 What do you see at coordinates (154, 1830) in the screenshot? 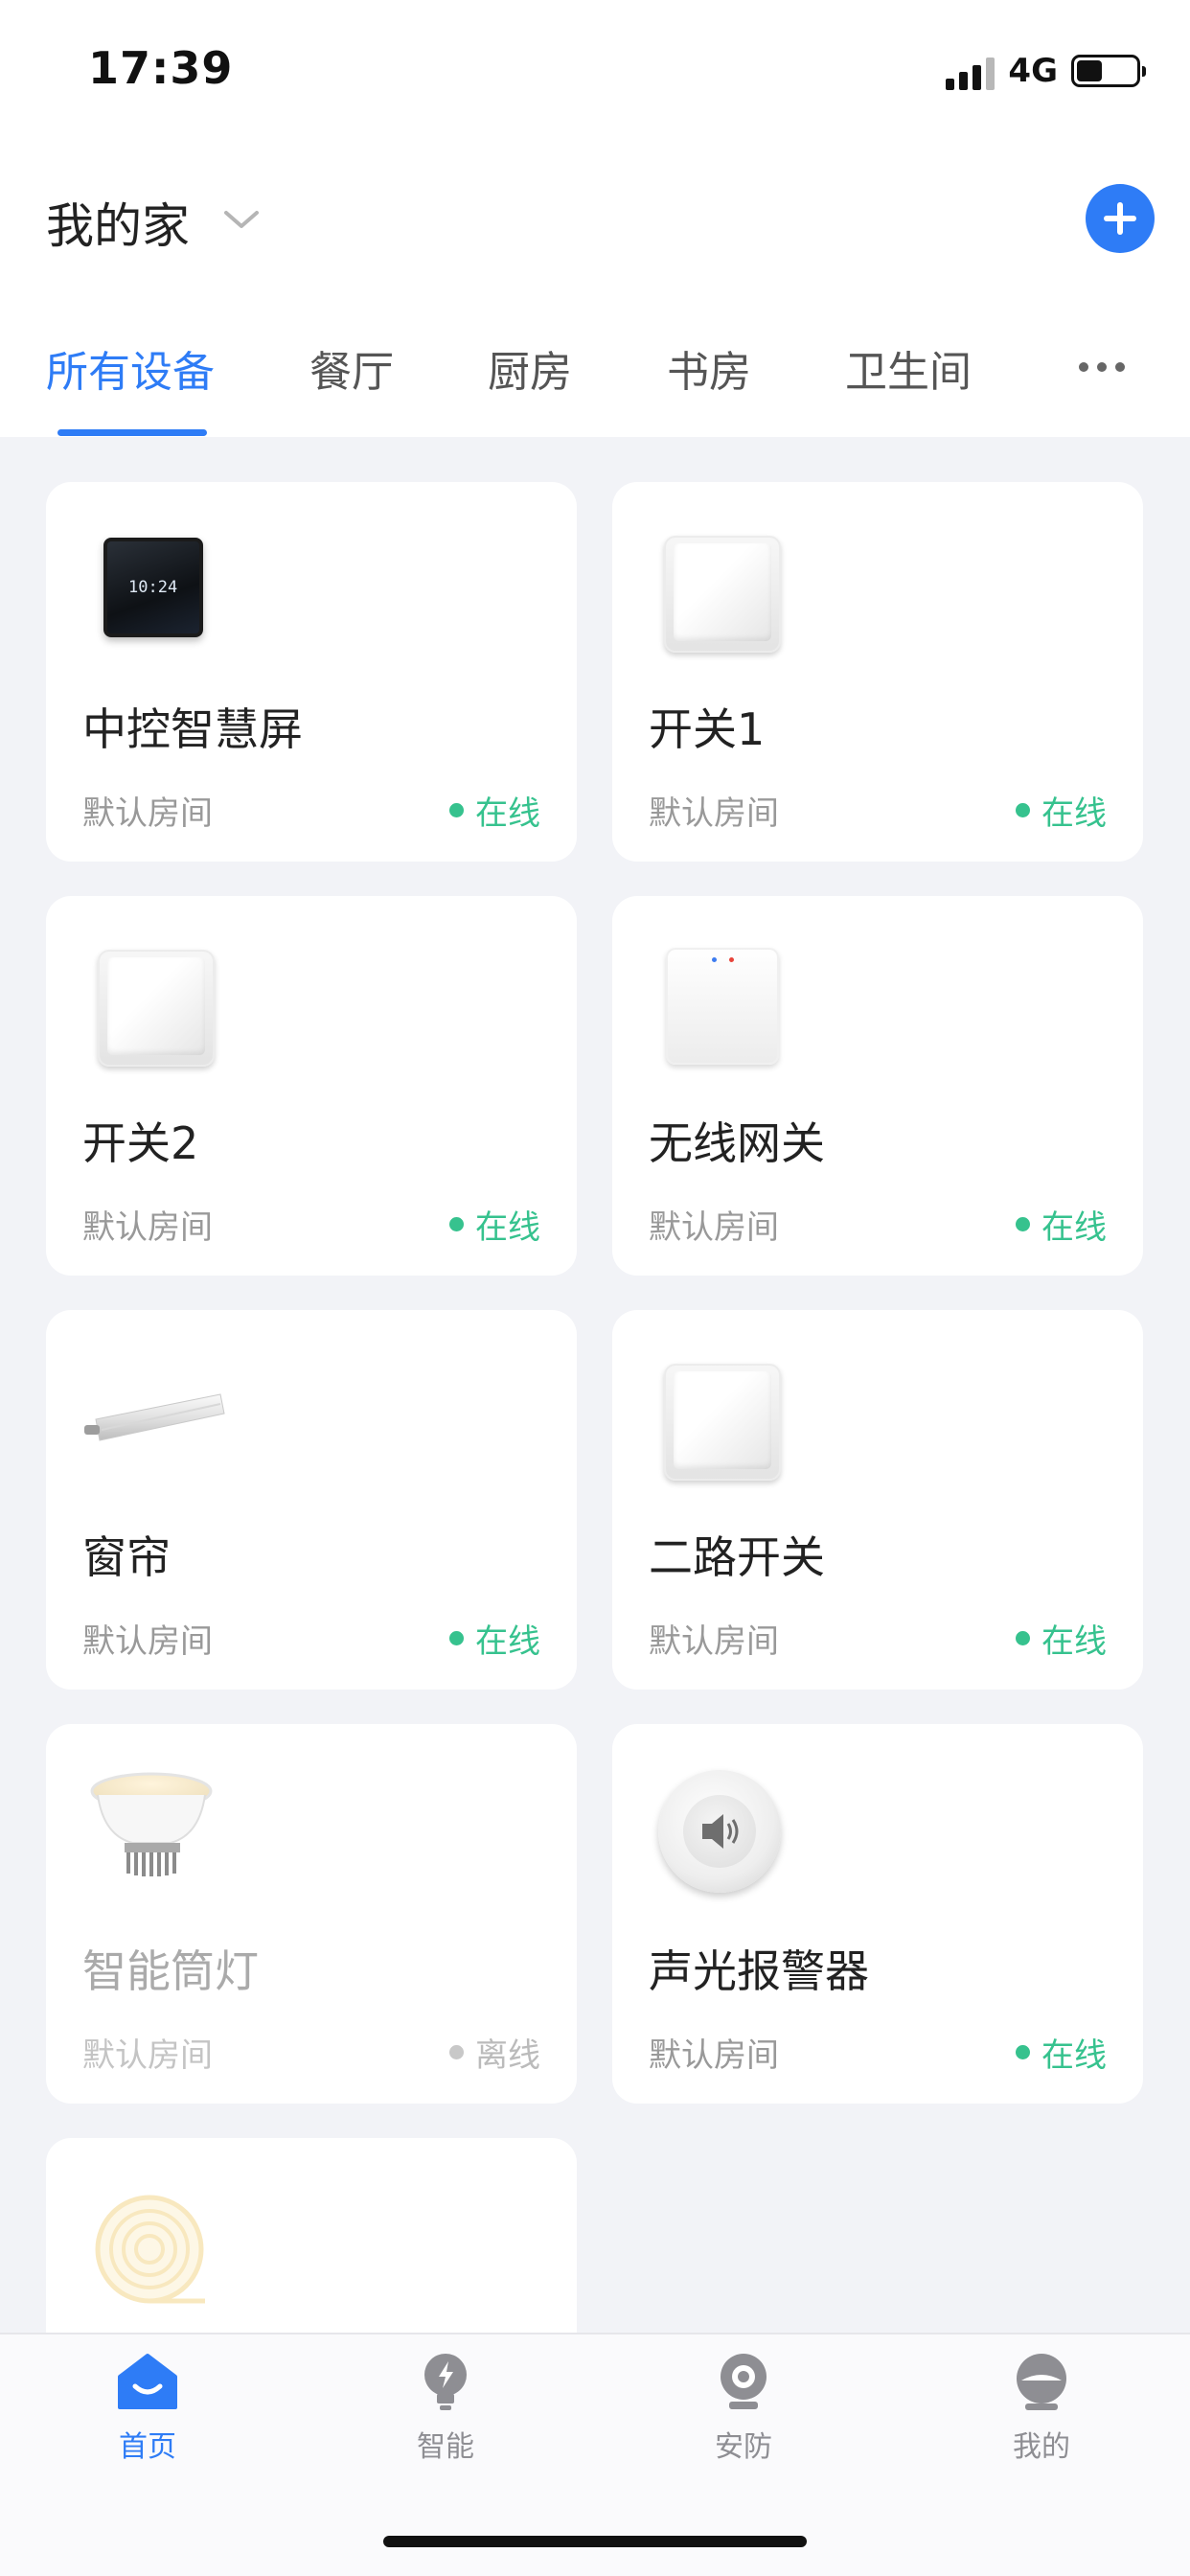
I see `downlight-image` at bounding box center [154, 1830].